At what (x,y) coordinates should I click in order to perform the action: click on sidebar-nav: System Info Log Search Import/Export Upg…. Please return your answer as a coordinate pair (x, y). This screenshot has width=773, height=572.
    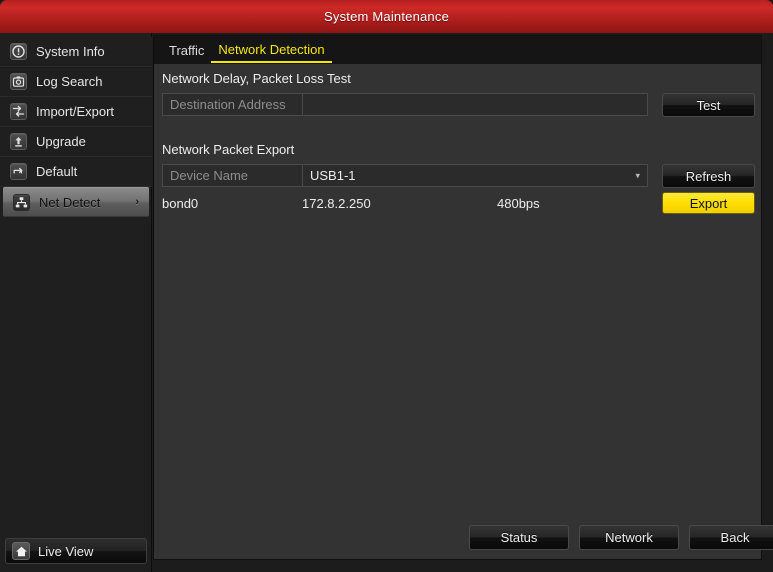
    Looking at the image, I should click on (76, 127).